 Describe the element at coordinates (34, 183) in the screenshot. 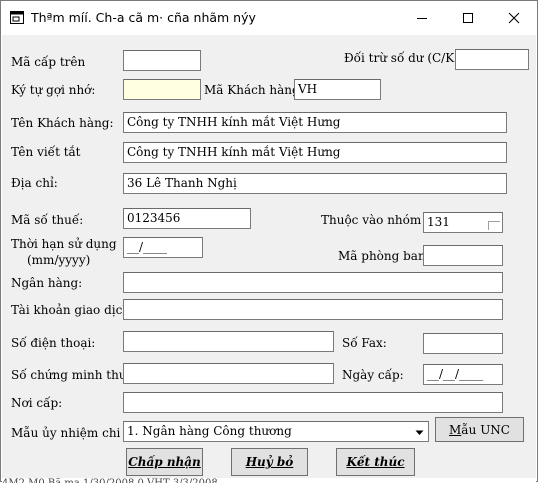

I see `dia-chi-label: Địa chỉ:` at that location.